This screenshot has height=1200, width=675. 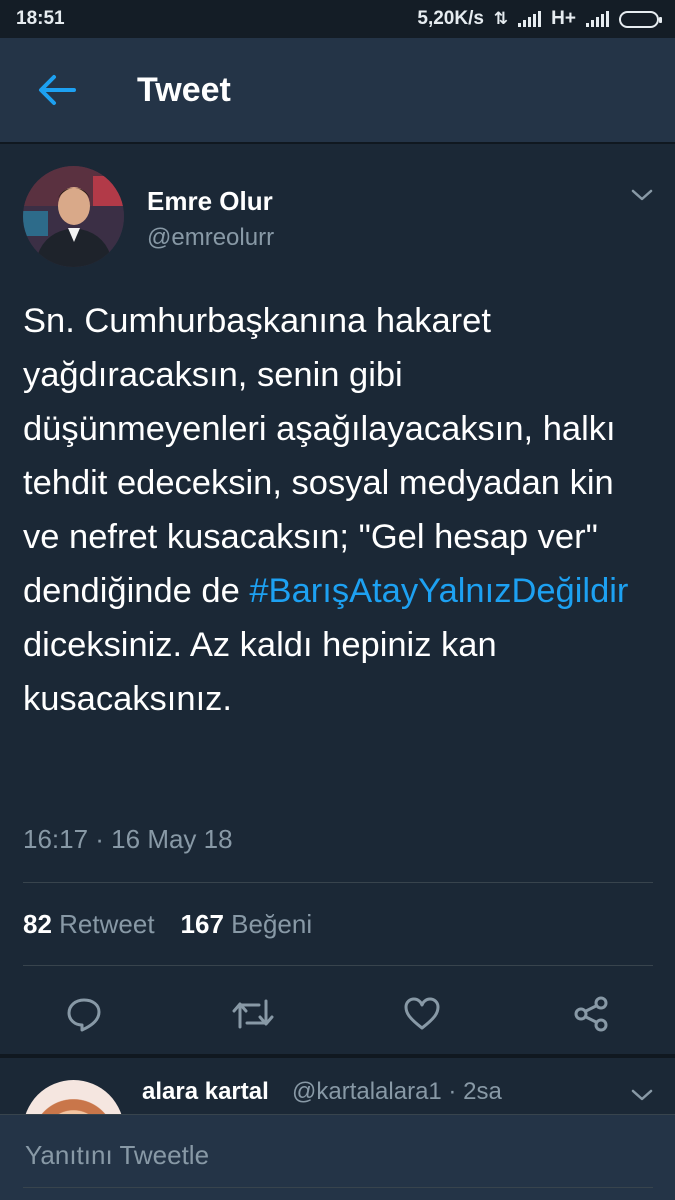 What do you see at coordinates (337, 19) in the screenshot?
I see `status-bar: 18:51 5,20K/s ⇅ H+` at bounding box center [337, 19].